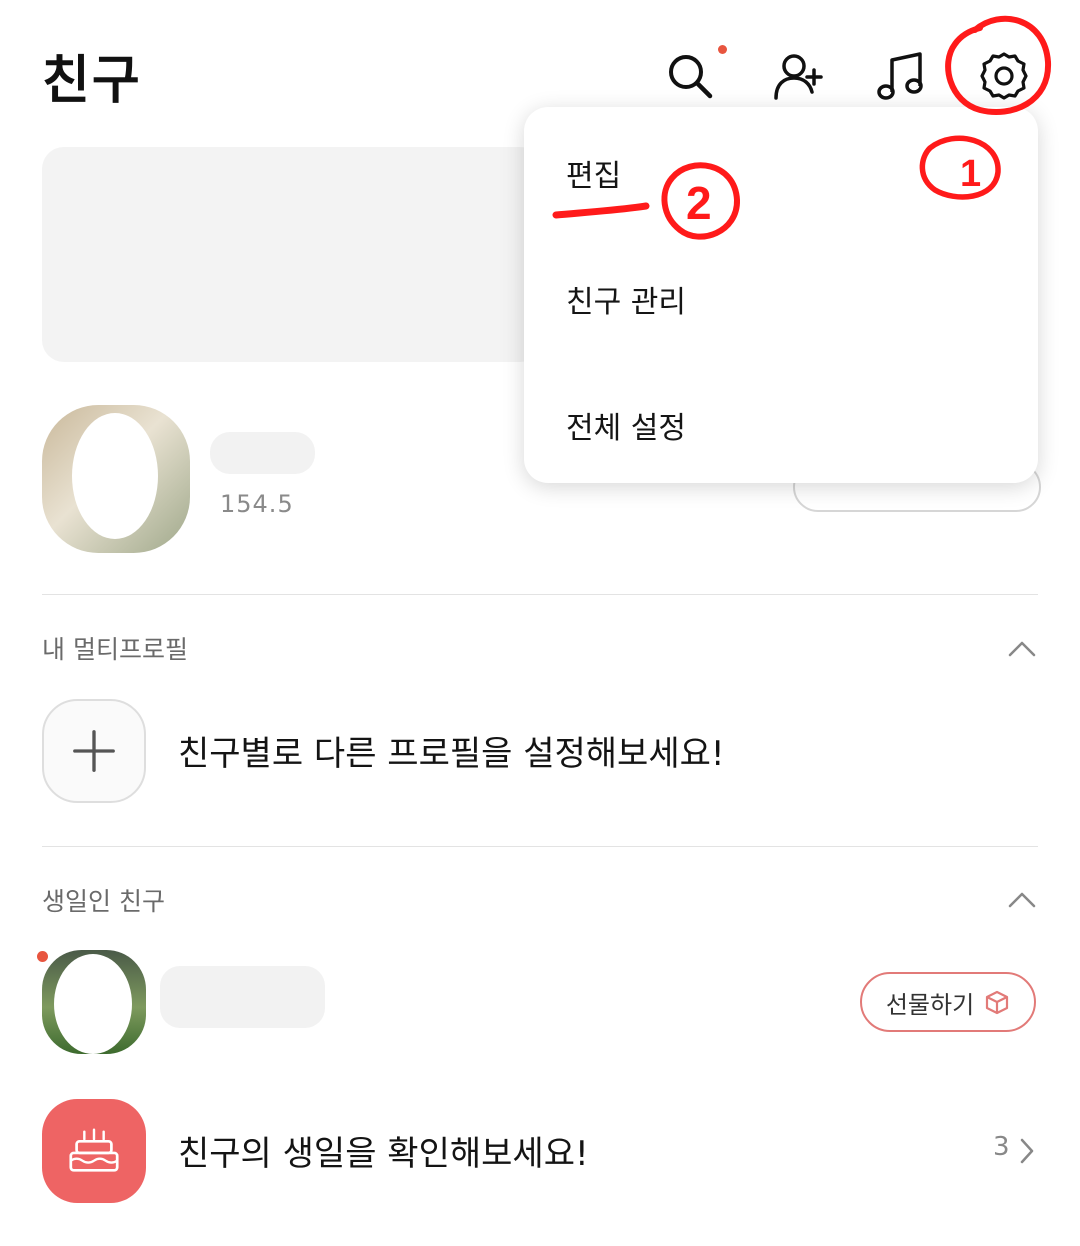 This screenshot has height=1246, width=1080. I want to click on plus-icon, so click(94, 751).